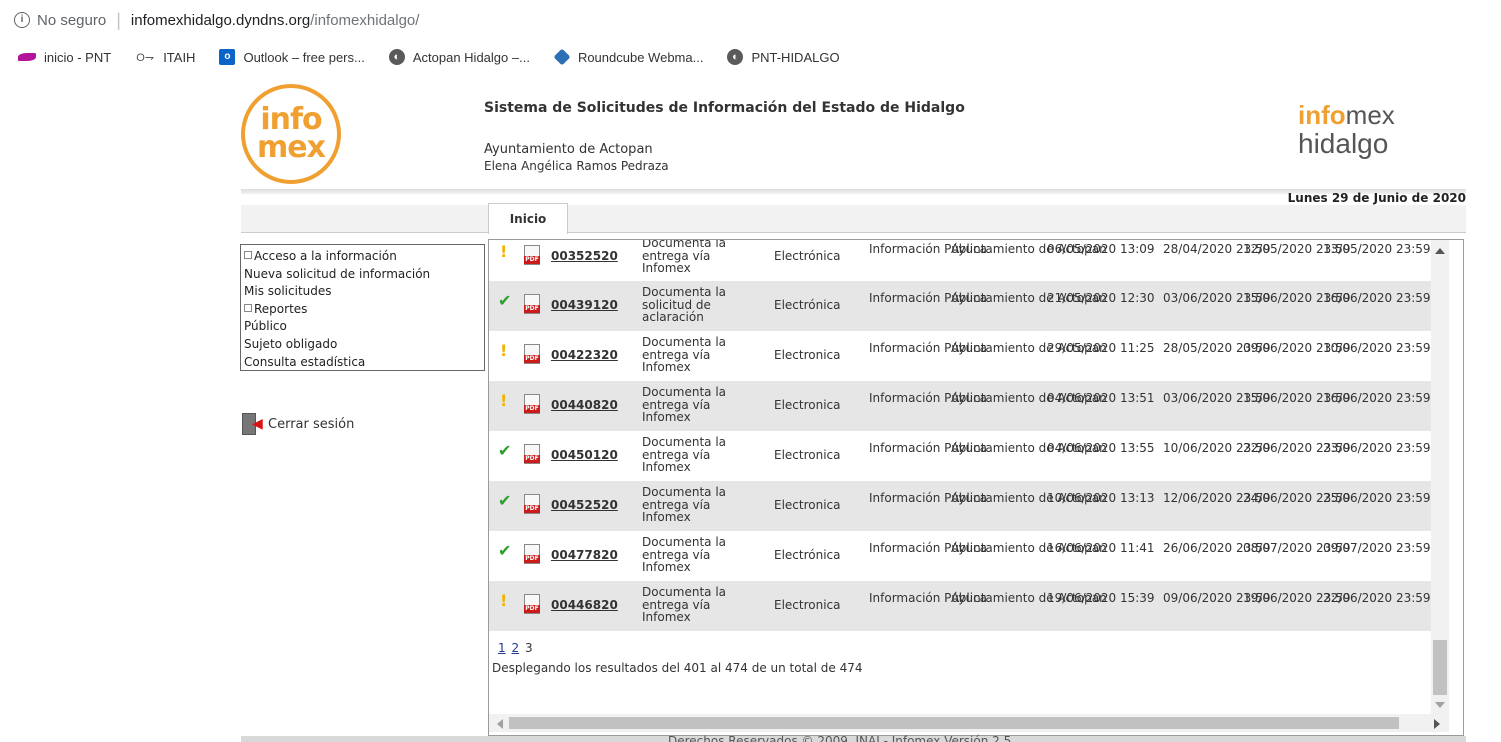  I want to click on logout-link: ◀ Cerrar sesión, so click(297, 424).